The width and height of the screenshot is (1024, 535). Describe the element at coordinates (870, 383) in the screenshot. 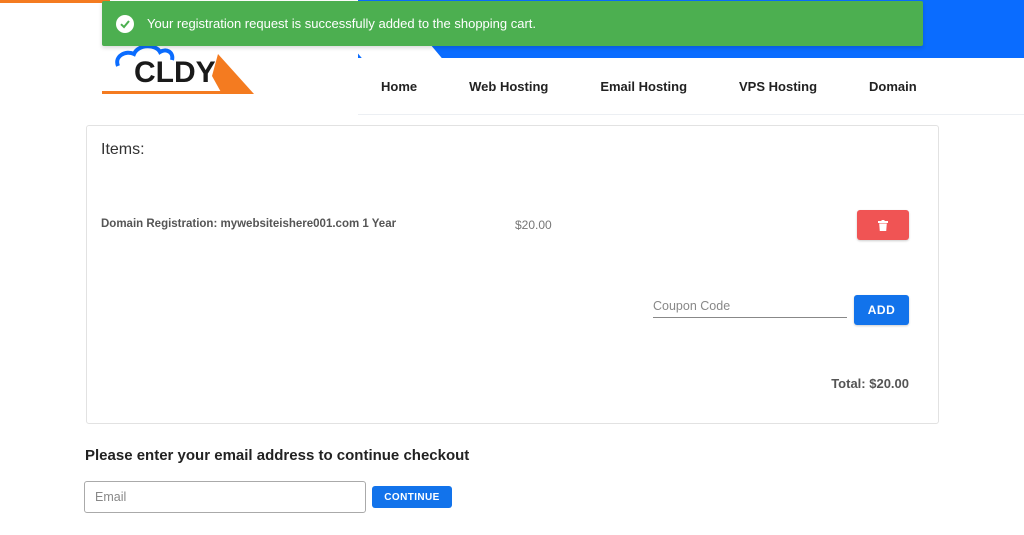

I see `cart-total: Total: $20.00` at that location.